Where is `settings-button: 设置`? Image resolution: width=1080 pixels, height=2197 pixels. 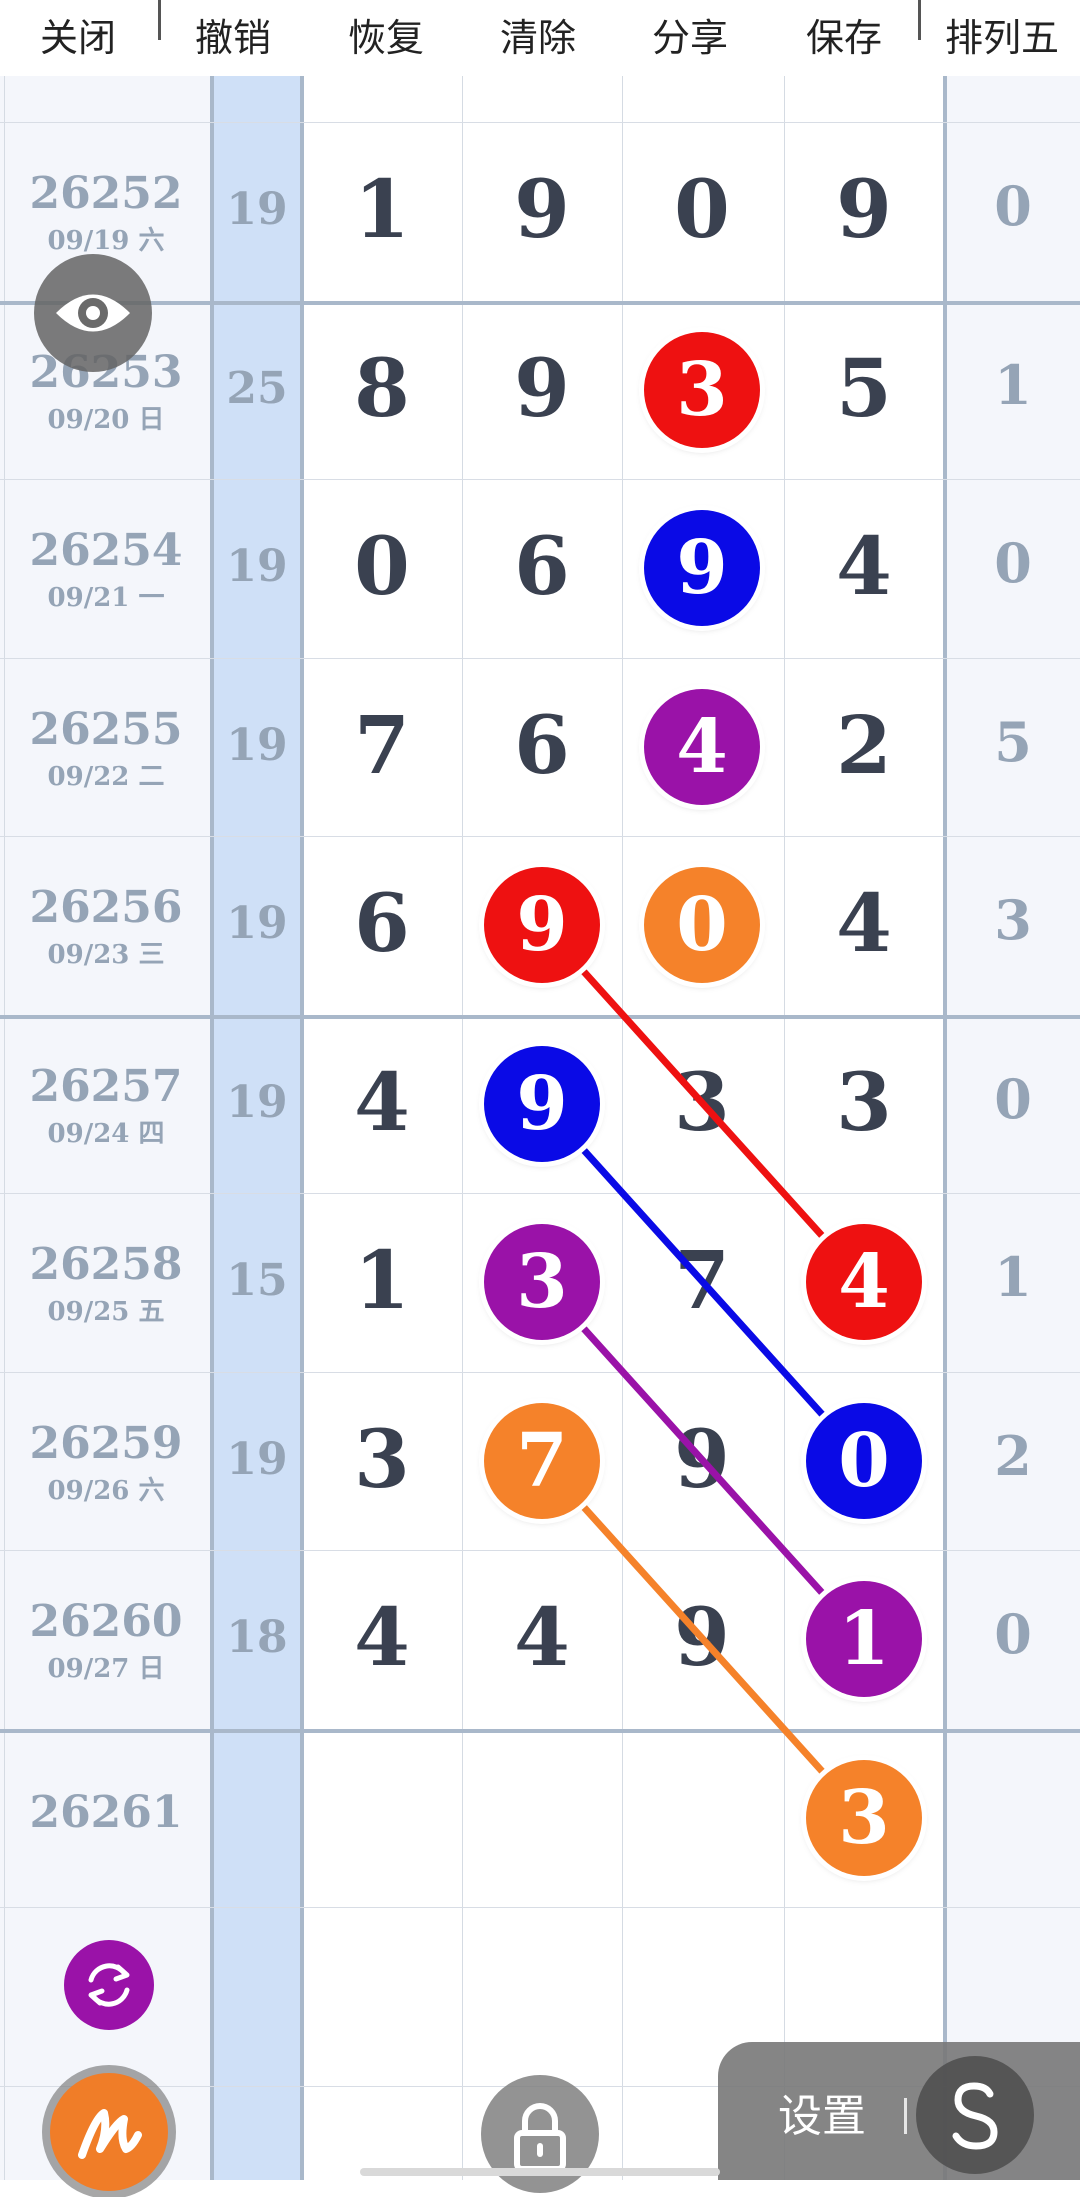 settings-button: 设置 is located at coordinates (822, 2112).